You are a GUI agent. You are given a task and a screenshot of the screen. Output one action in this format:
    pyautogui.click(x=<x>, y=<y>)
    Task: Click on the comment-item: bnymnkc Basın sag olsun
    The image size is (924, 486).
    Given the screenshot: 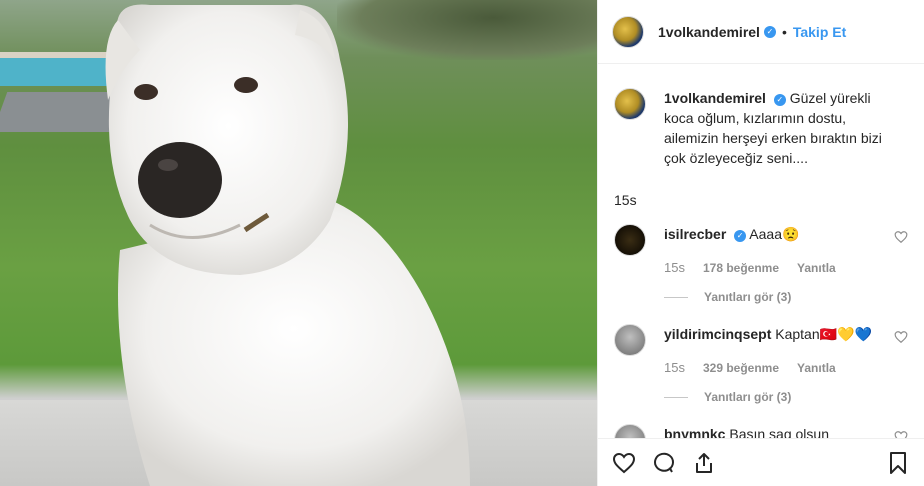 What is the action you would take?
    pyautogui.click(x=761, y=431)
    